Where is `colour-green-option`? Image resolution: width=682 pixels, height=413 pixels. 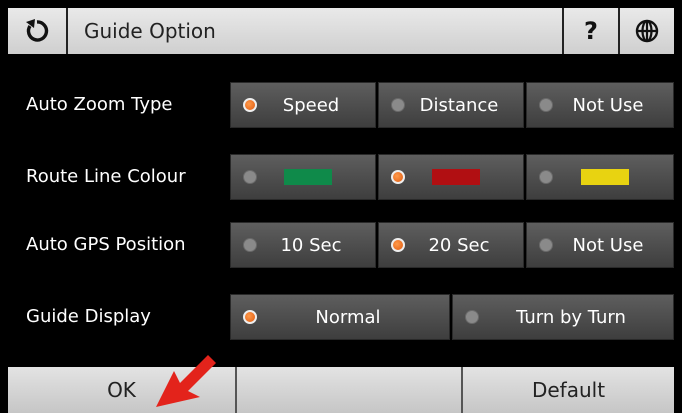 colour-green-option is located at coordinates (303, 177).